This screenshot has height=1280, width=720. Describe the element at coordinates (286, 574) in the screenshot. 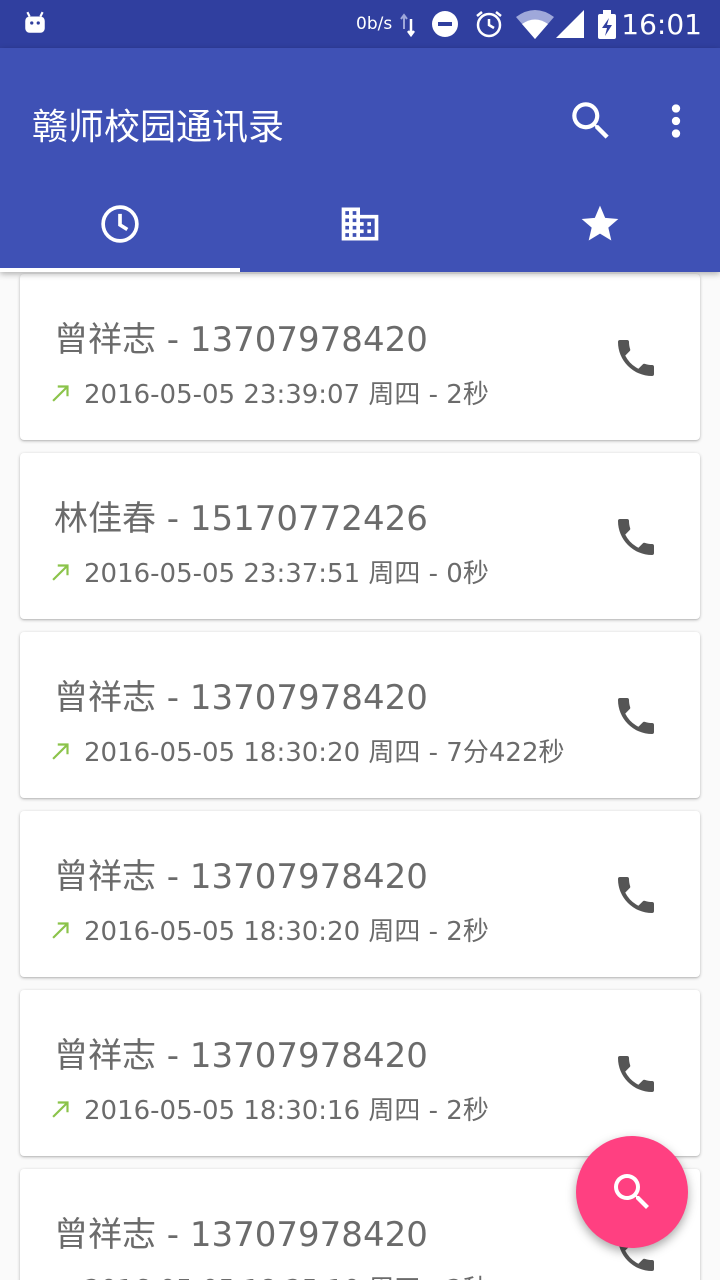

I see `call-time-duration: 2016-05-05 23:37:51 周四 - 0秒` at that location.